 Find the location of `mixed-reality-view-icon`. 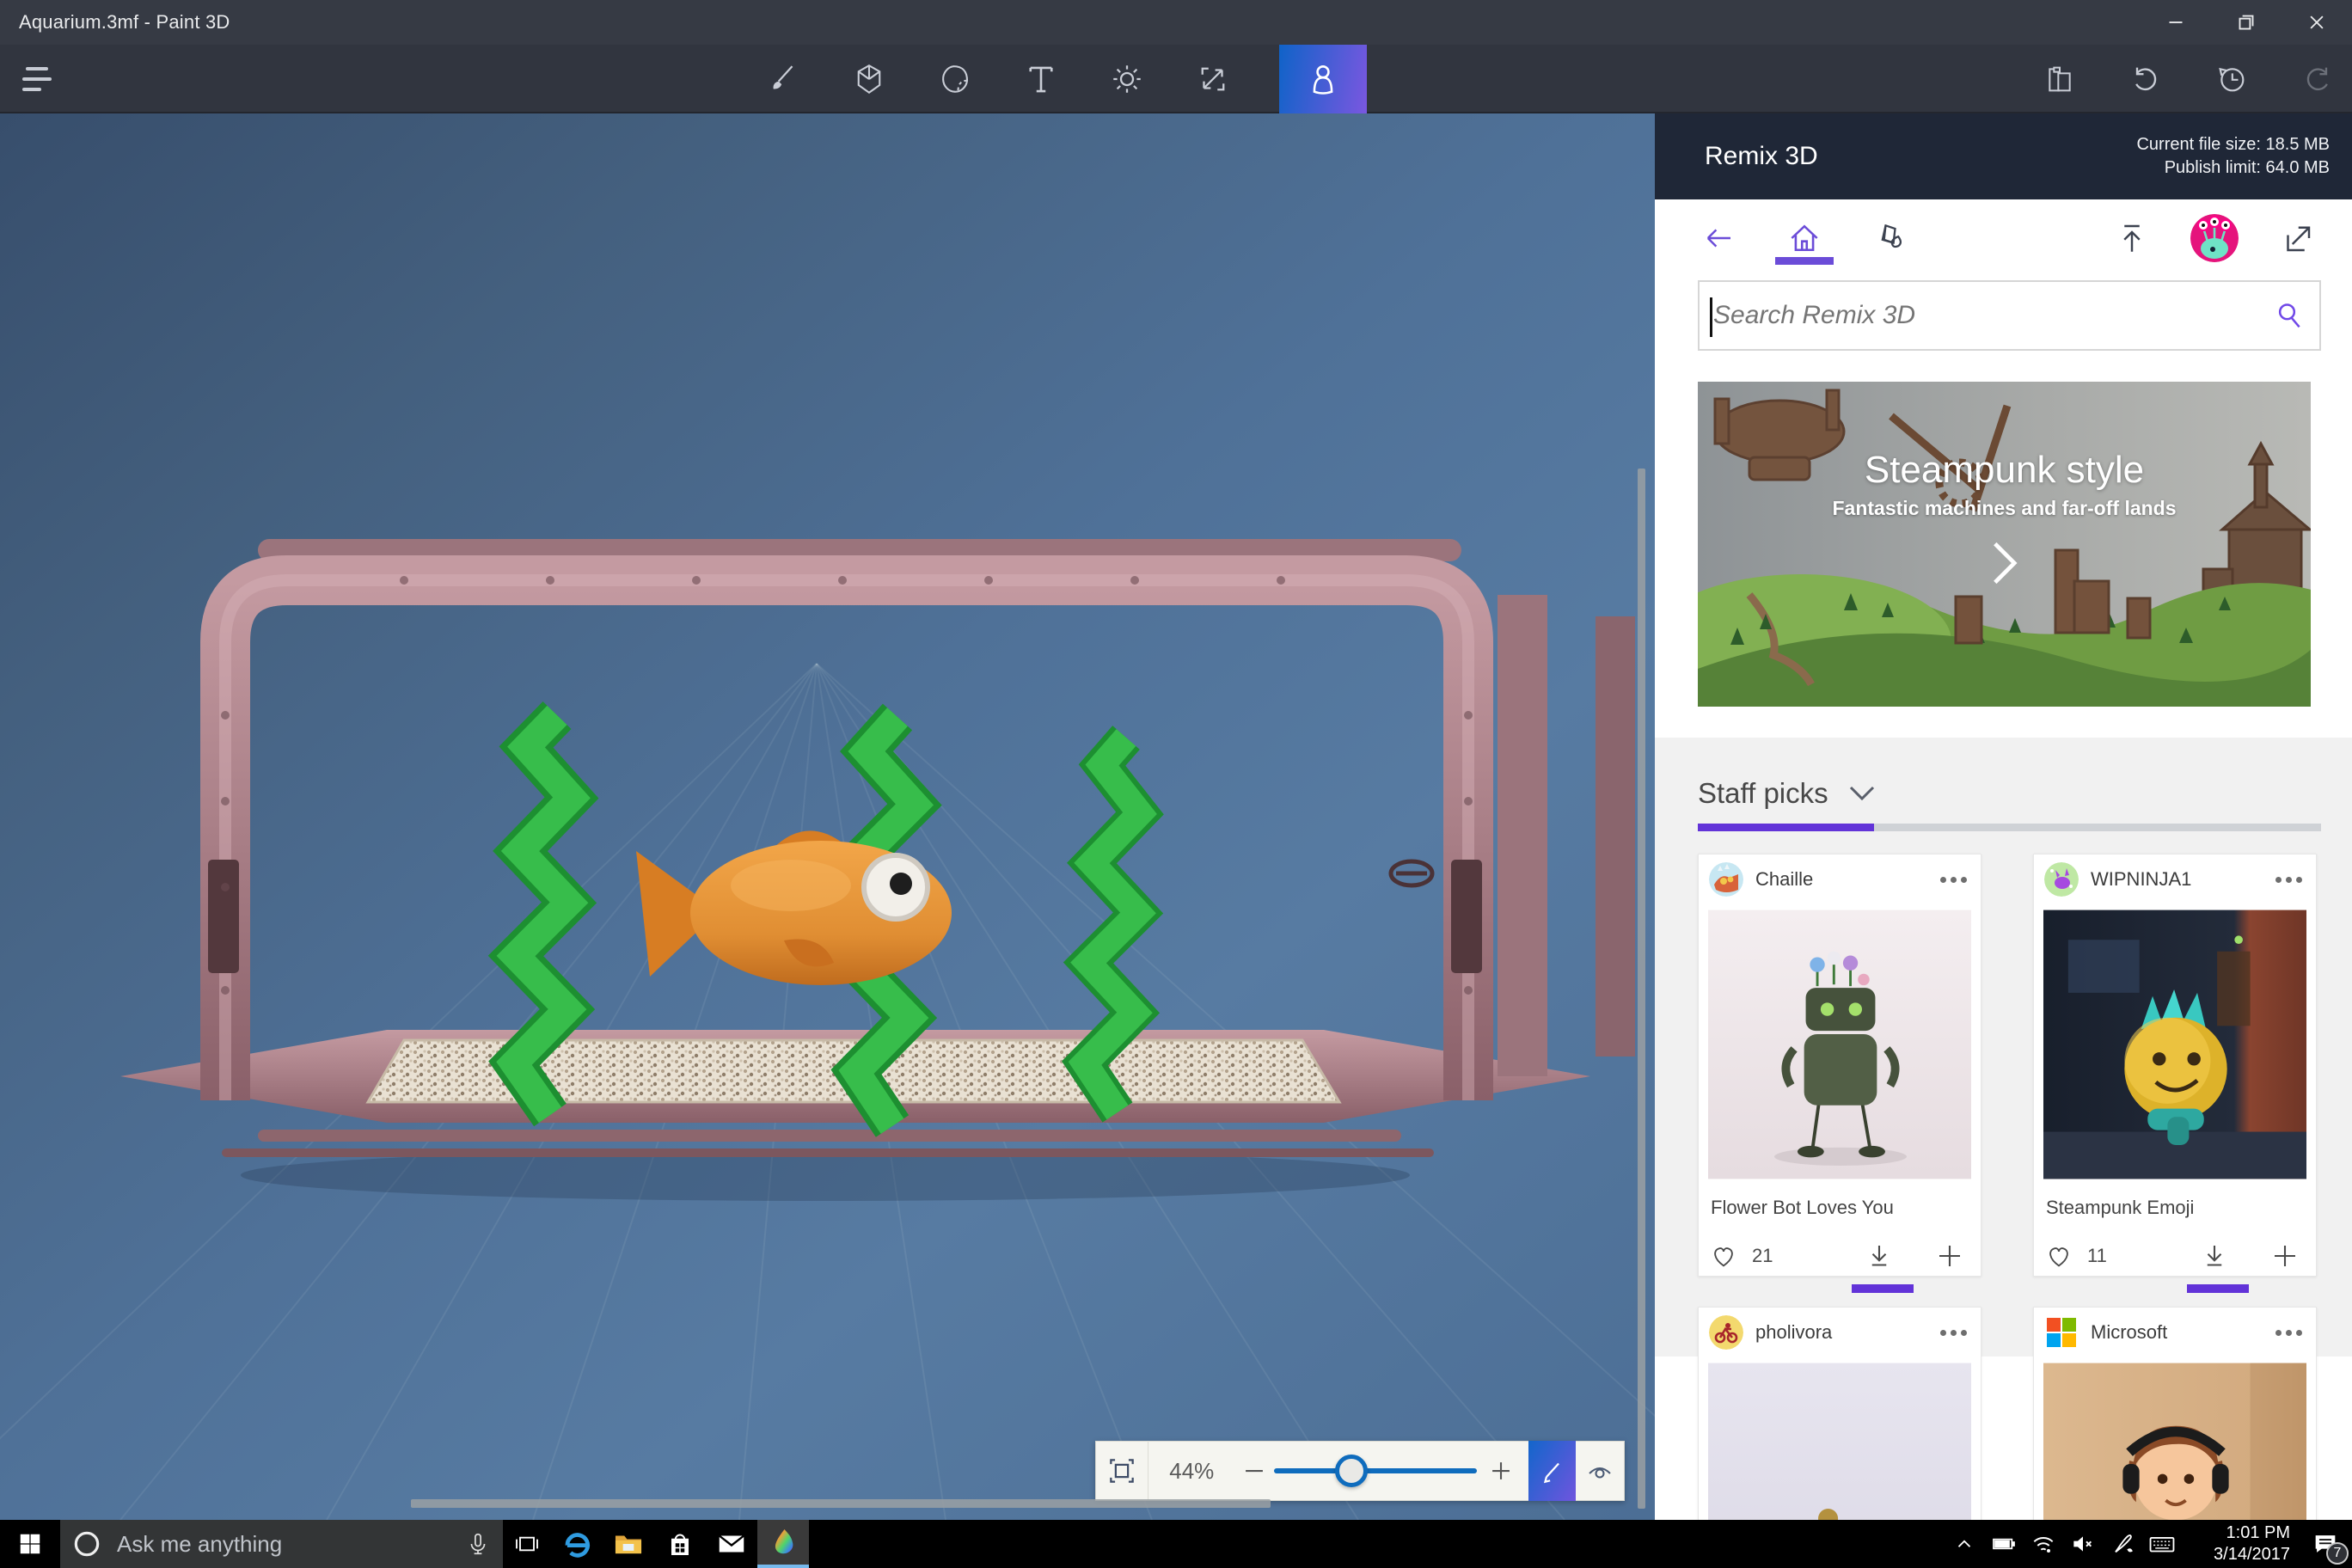

mixed-reality-view-icon is located at coordinates (1600, 1471).